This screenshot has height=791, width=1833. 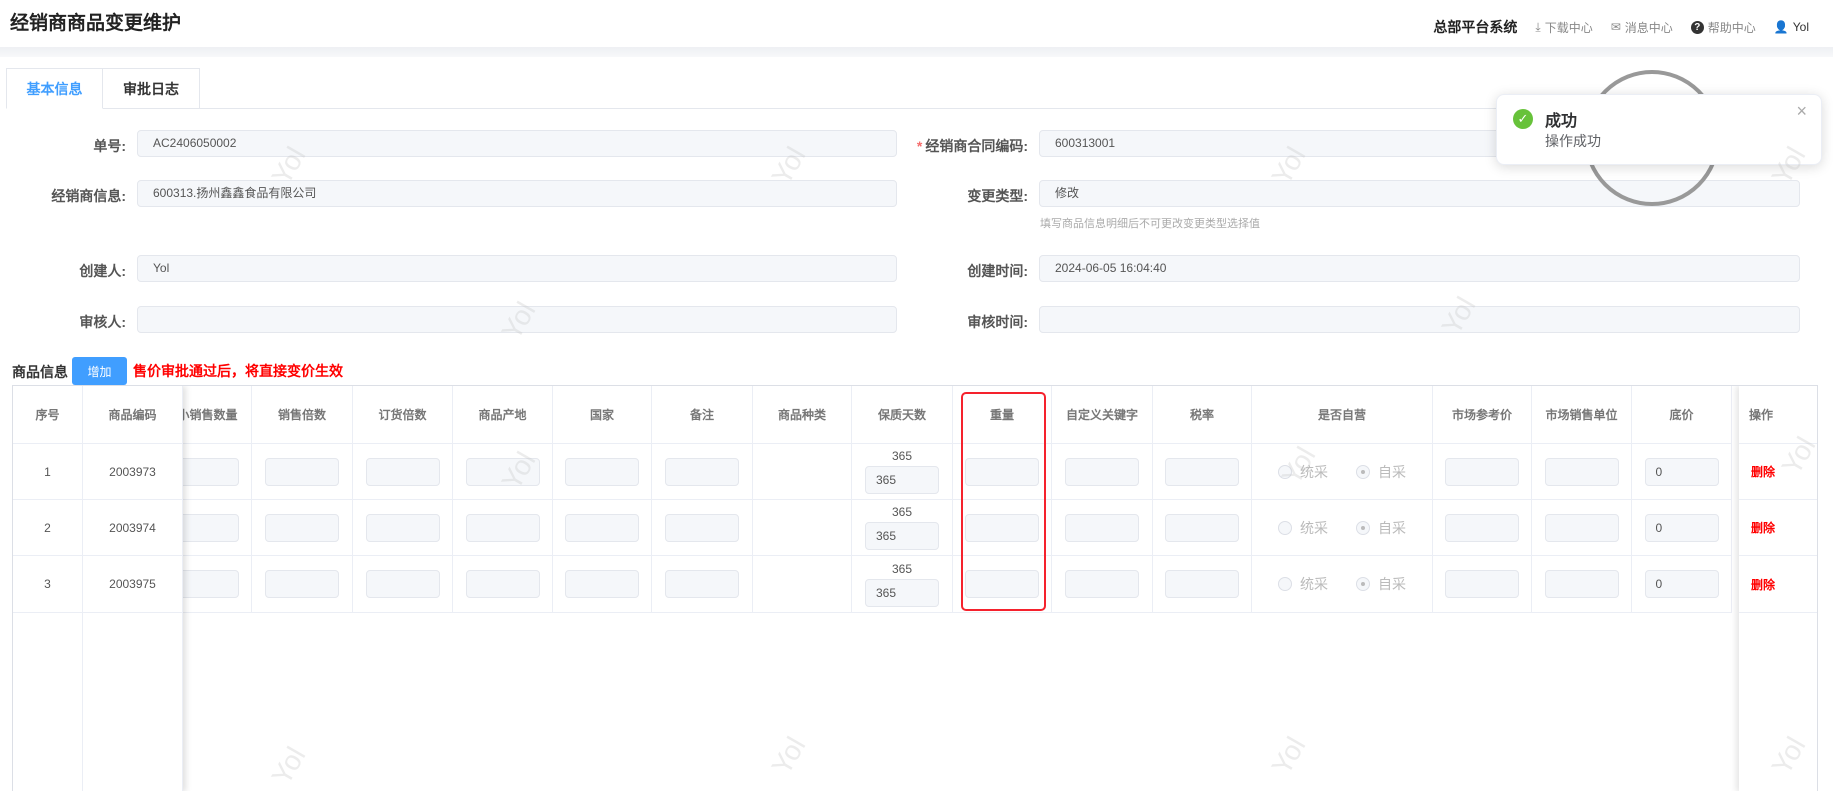 What do you see at coordinates (109, 146) in the screenshot?
I see `order-no-label: 单号:` at bounding box center [109, 146].